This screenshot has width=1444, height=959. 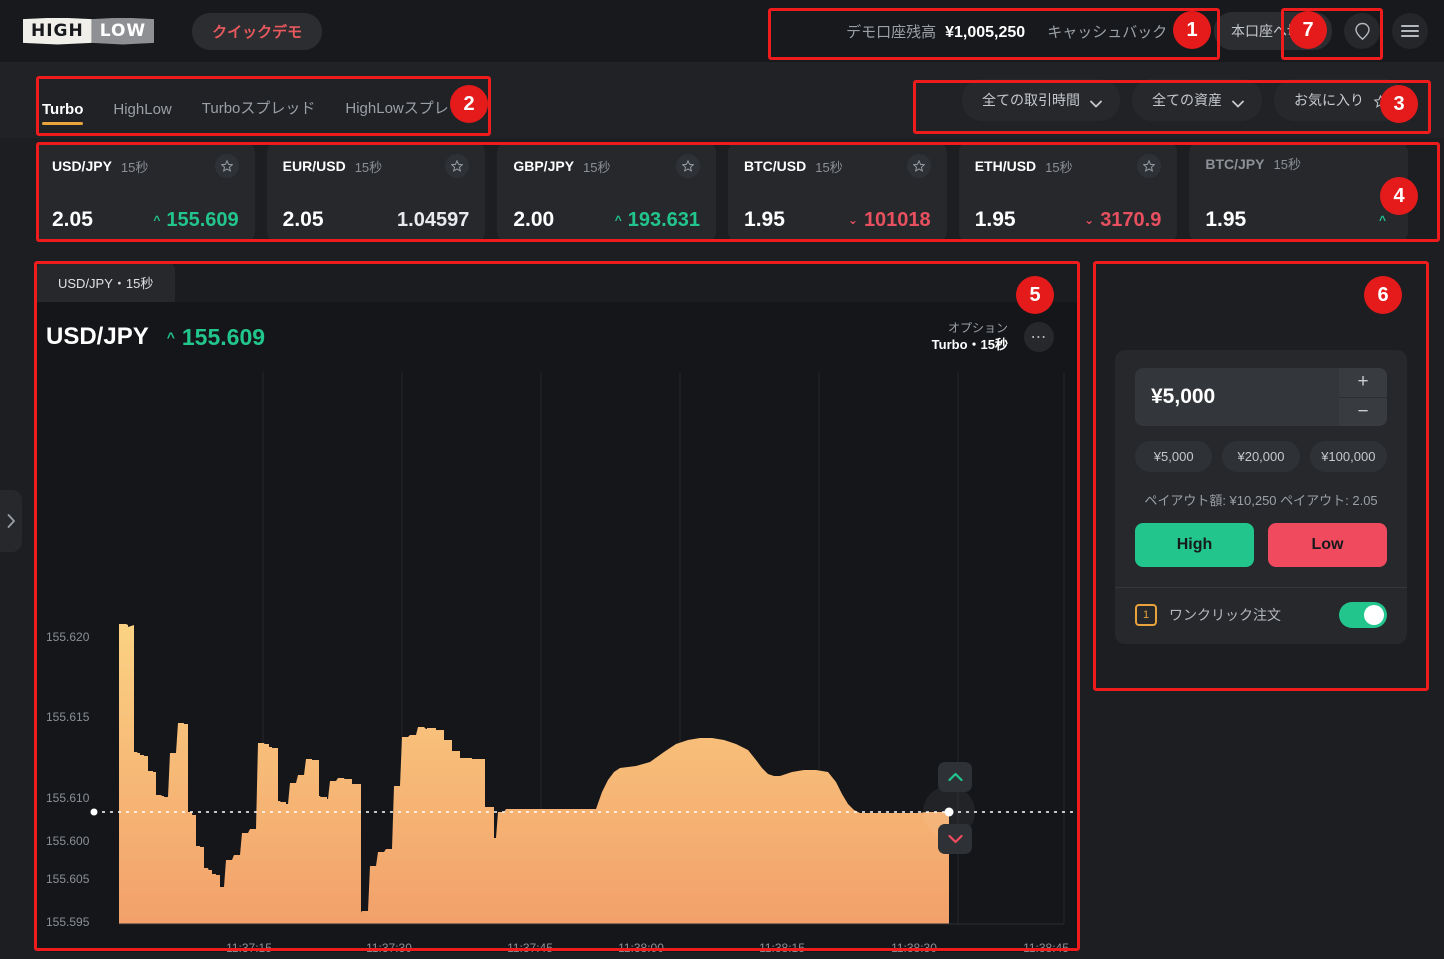 I want to click on asset-card-ethusd: ETH/USD 15秒 1.95 ⌄ 3170.9, so click(x=1068, y=192).